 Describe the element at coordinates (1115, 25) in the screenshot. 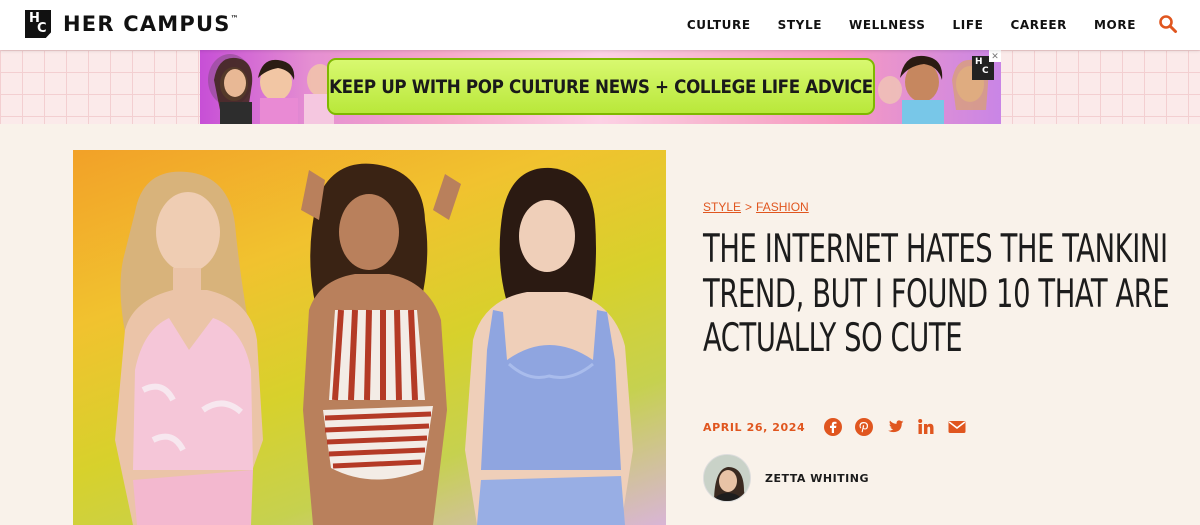

I see `nav-item-more: MORE` at that location.